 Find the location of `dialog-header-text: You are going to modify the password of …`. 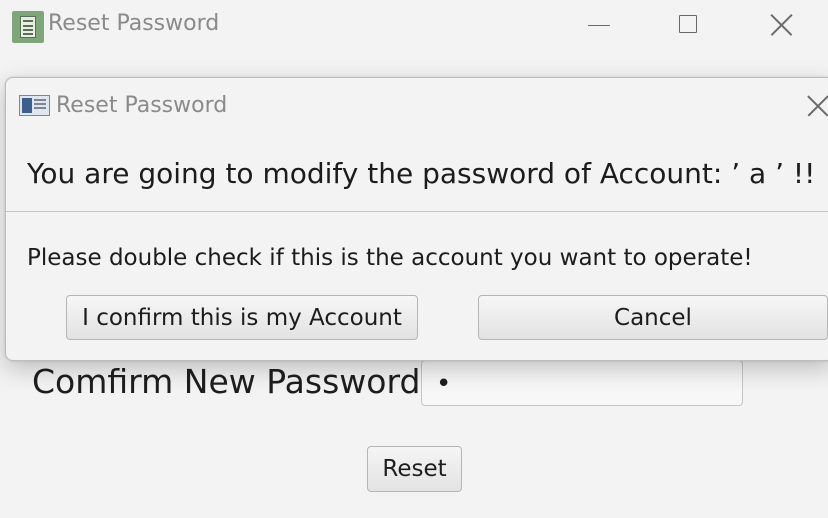

dialog-header-text: You are going to modify the password of … is located at coordinates (421, 173).